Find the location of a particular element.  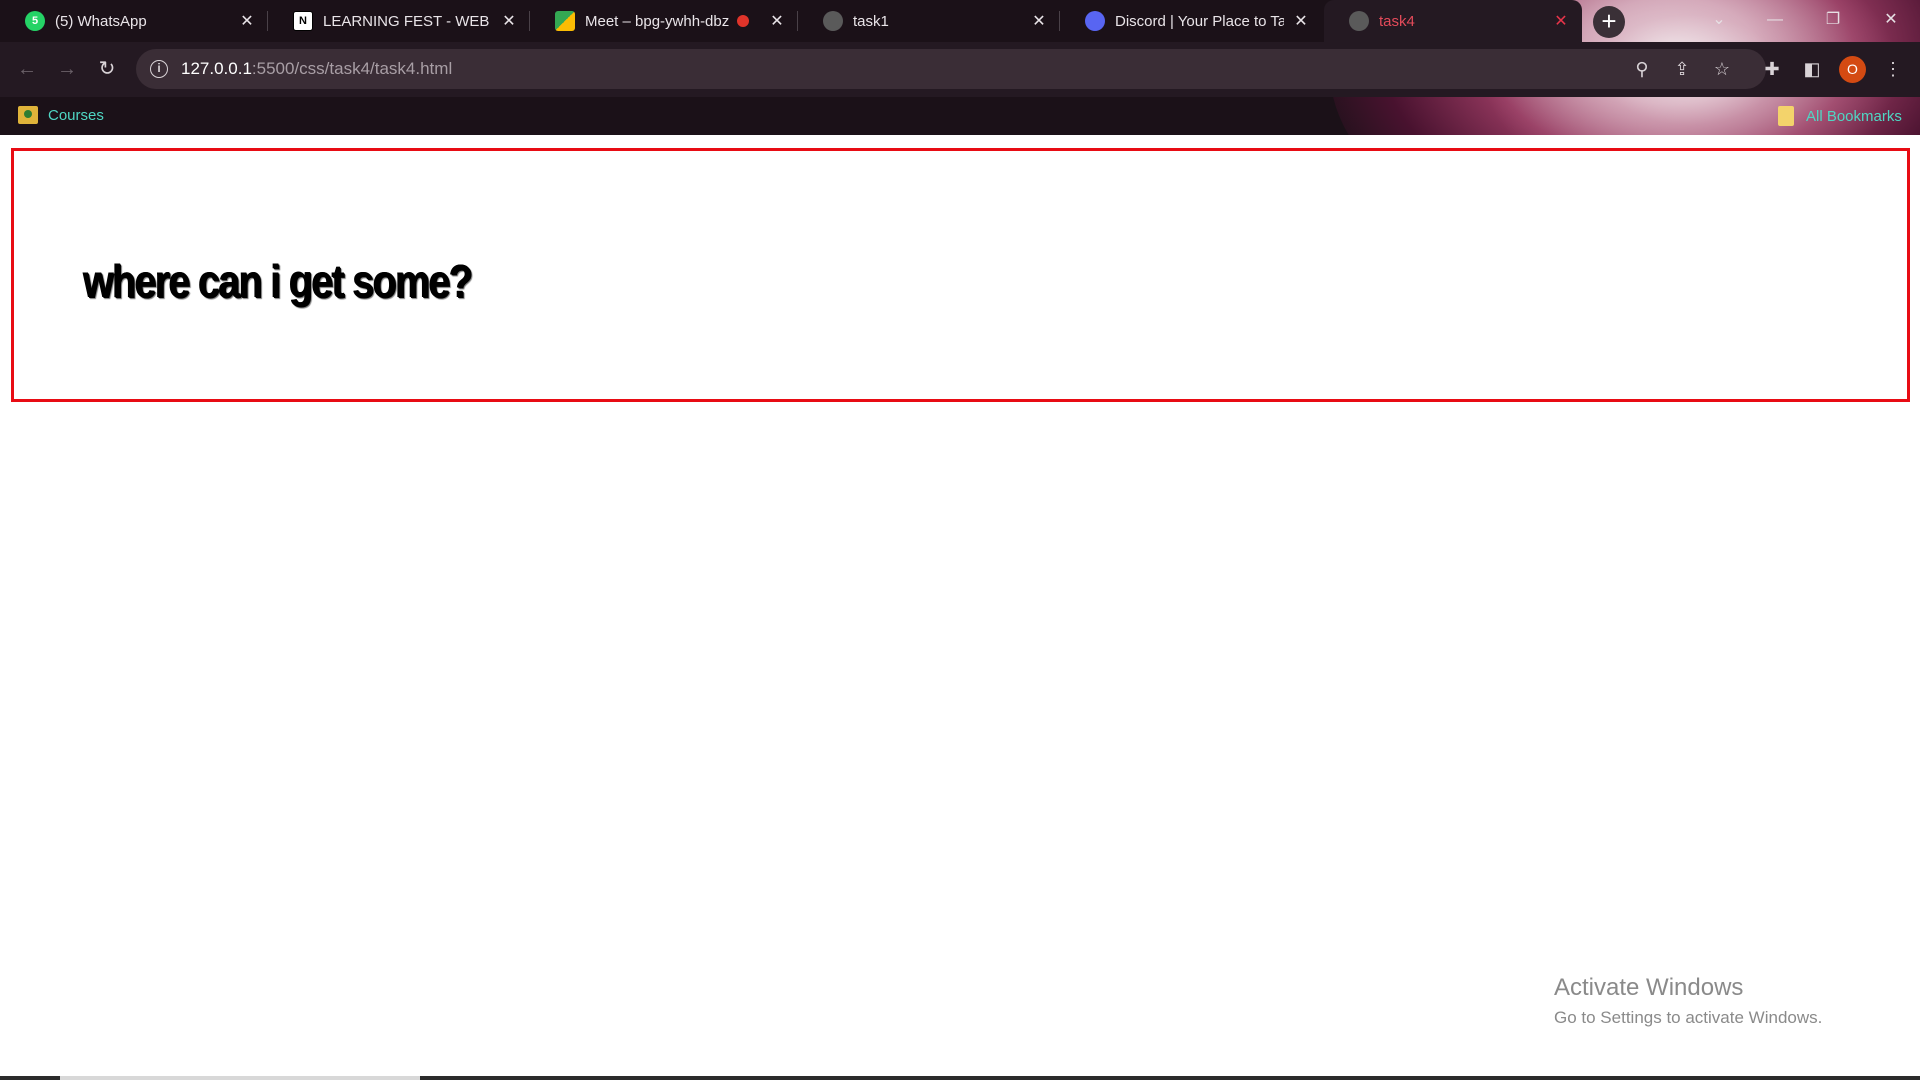

google-meet-icon is located at coordinates (565, 21).